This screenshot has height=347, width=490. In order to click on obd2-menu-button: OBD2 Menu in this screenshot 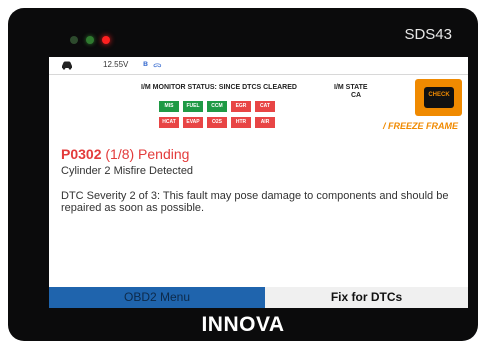, I will do `click(157, 297)`.